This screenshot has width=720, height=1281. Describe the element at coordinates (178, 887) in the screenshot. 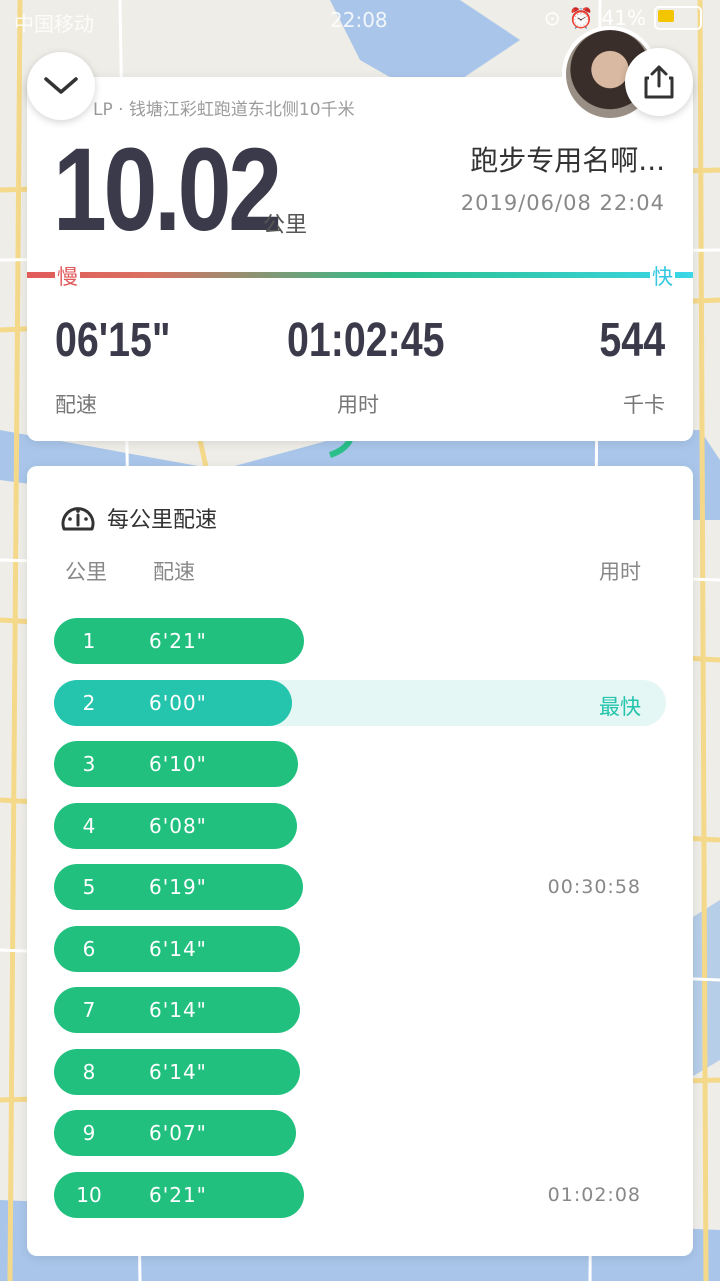

I see `split-pace: 6'19"` at that location.